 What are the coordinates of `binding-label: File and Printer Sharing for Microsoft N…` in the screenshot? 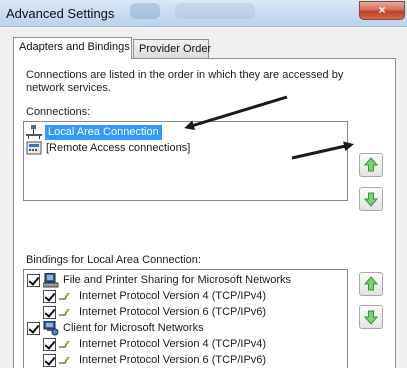 It's located at (177, 279).